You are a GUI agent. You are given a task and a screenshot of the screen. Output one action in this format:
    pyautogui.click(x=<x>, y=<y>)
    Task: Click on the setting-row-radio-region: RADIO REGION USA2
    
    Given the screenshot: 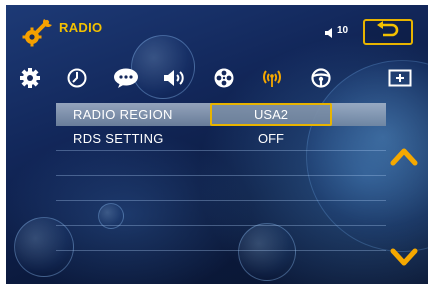 What is the action you would take?
    pyautogui.click(x=221, y=114)
    